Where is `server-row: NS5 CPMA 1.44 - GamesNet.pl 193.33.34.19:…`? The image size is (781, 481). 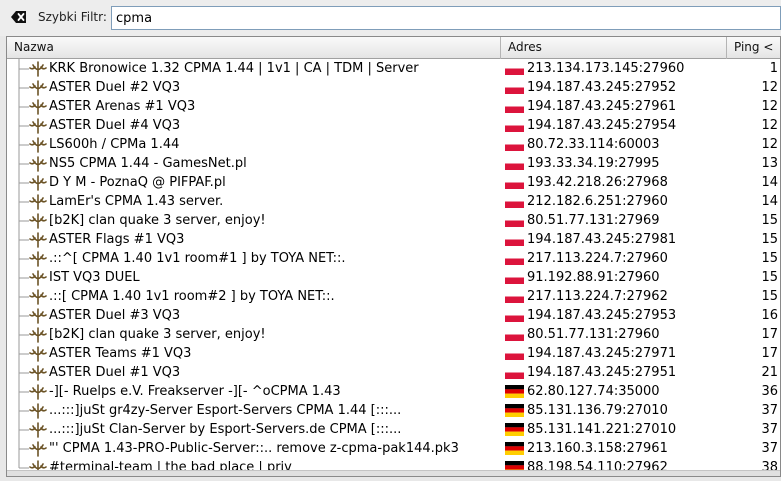
server-row: NS5 CPMA 1.44 - GamesNet.pl 193.33.34.19:… is located at coordinates (393, 163).